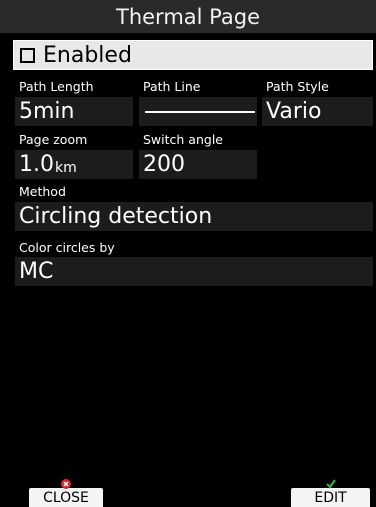 The image size is (376, 507). I want to click on check-icon, so click(330, 484).